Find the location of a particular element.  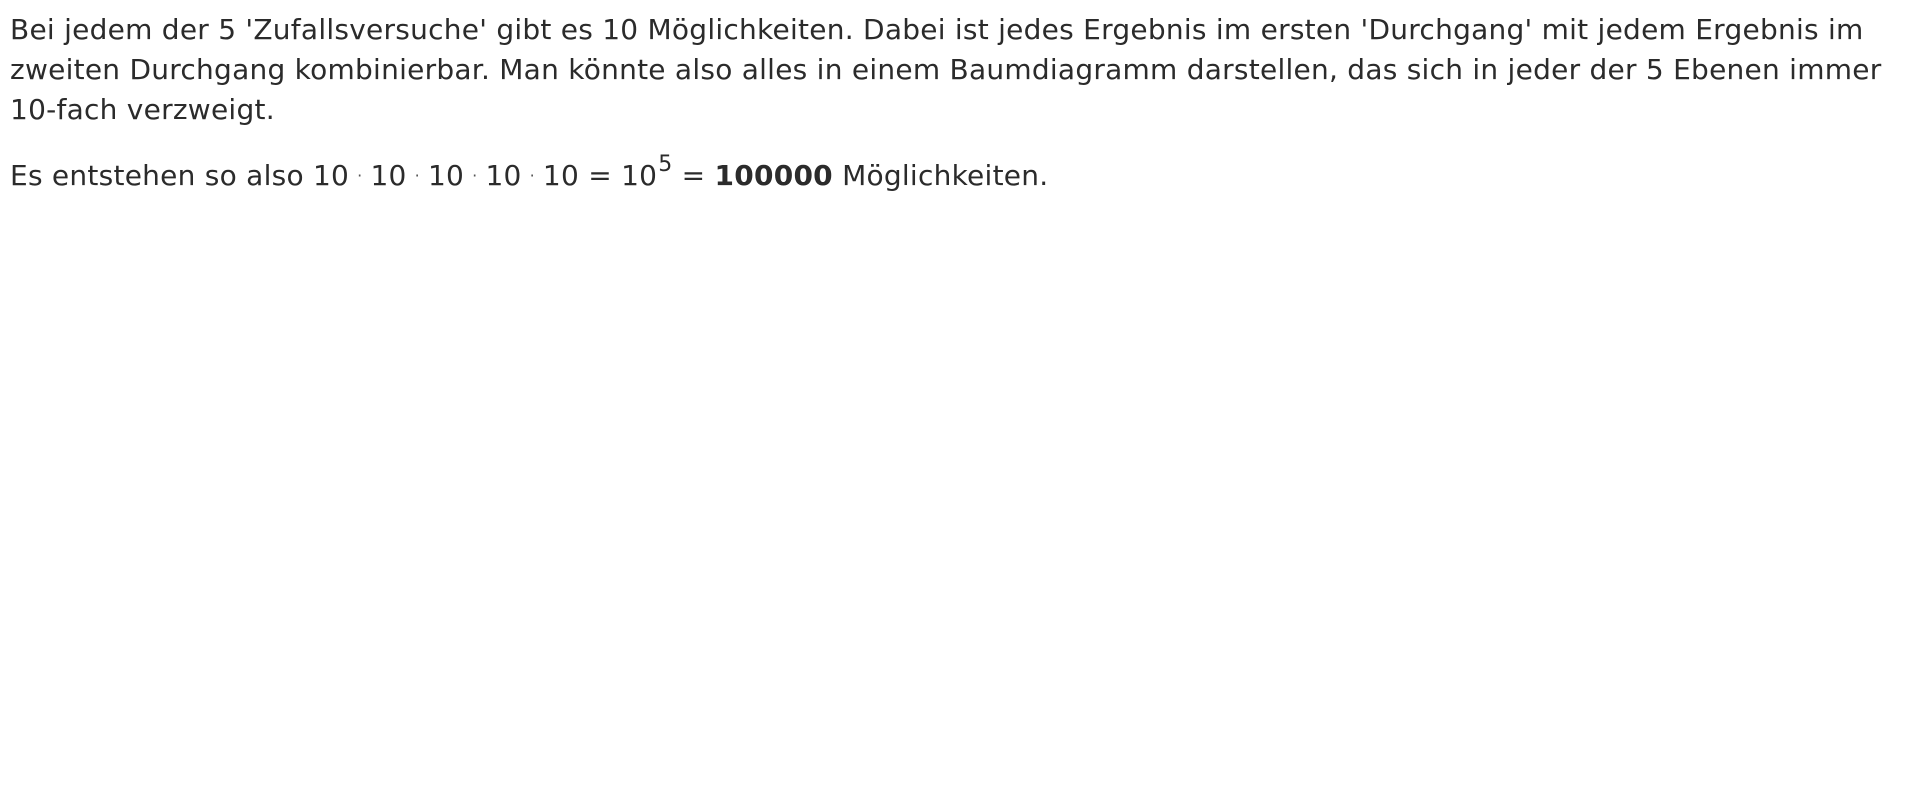

result-prefix: Es entstehen so also is located at coordinates (157, 175).